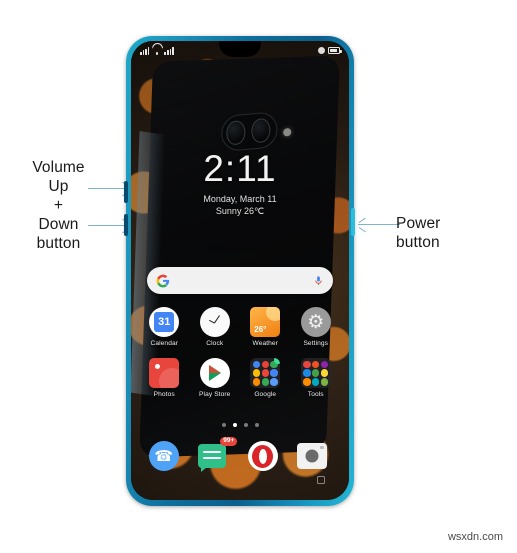 Image resolution: width=517 pixels, height=553 pixels. Describe the element at coordinates (240, 425) in the screenshot. I see `page-indicator` at that location.